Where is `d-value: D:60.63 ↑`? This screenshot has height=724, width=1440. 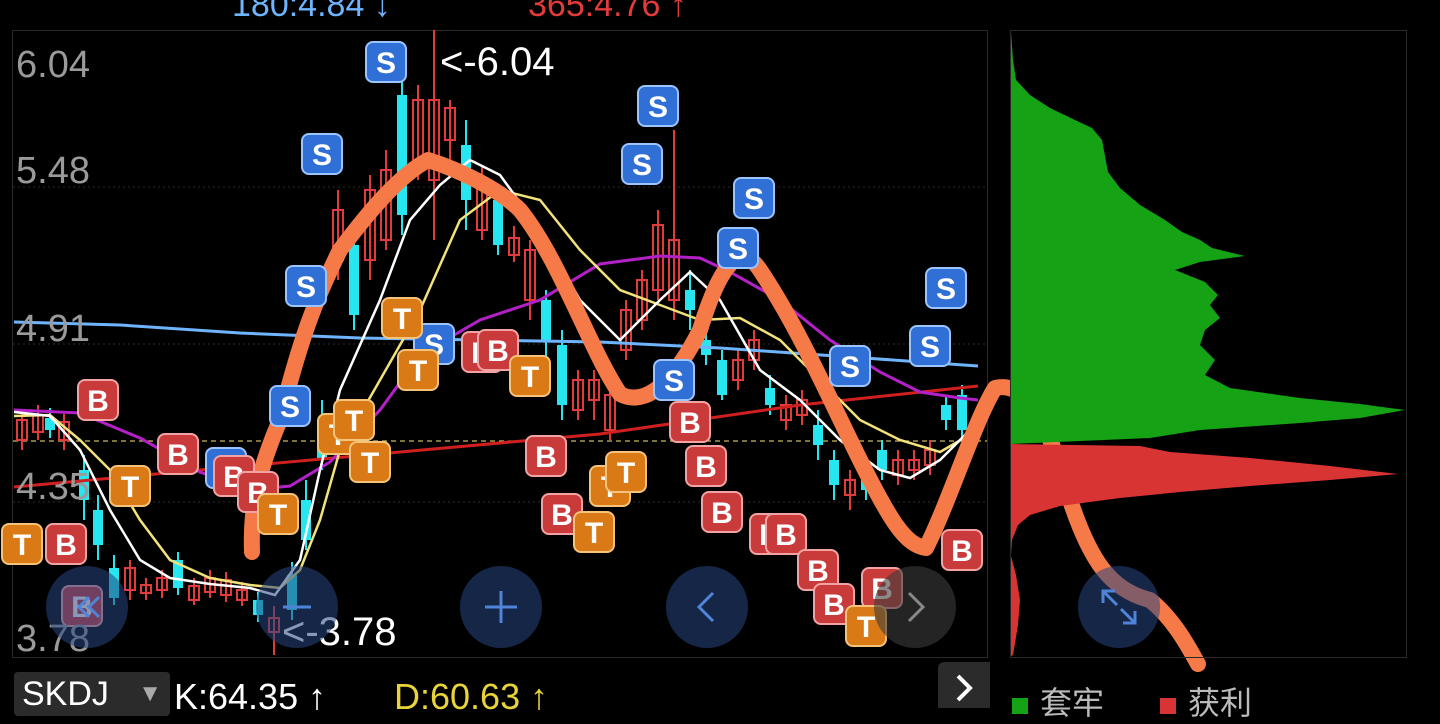
d-value: D:60.63 ↑ is located at coordinates (471, 696).